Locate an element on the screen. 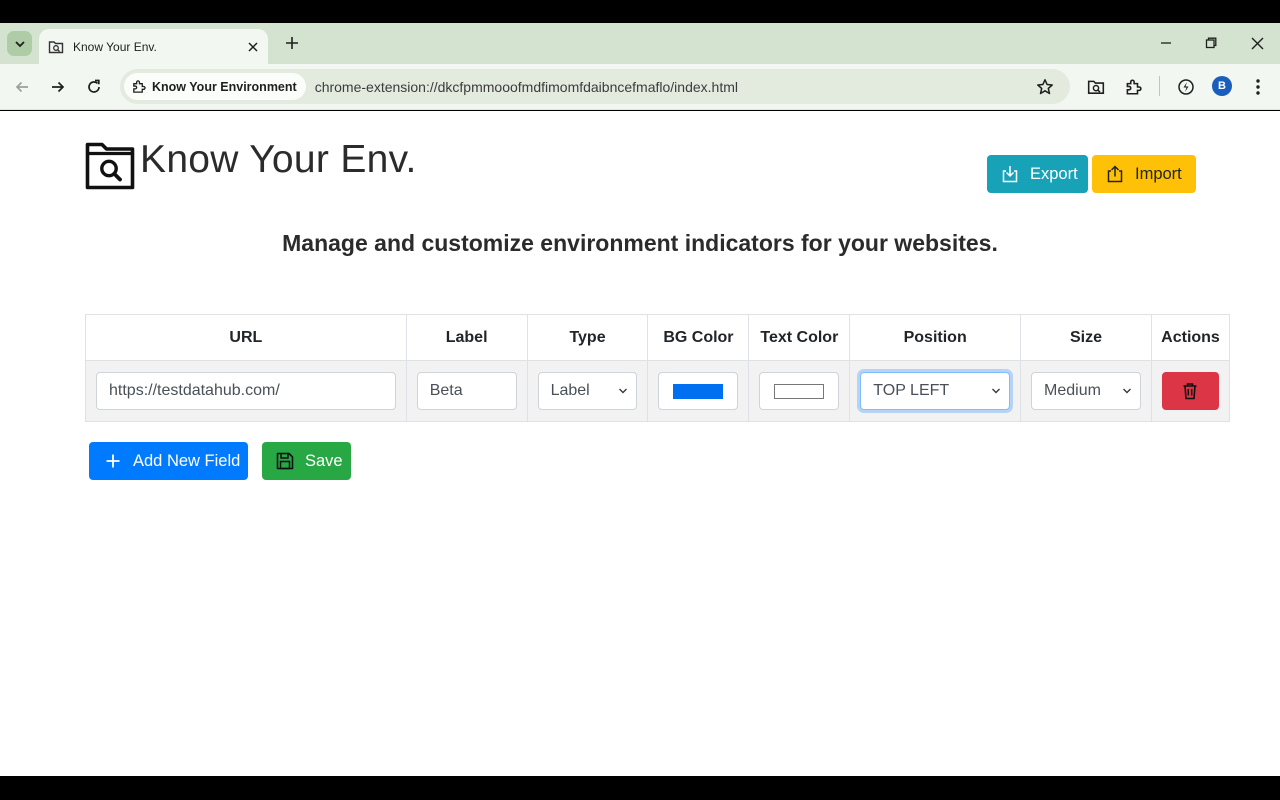 Image resolution: width=1280 pixels, height=800 pixels. add-new-field-label: Add New Field is located at coordinates (187, 460).